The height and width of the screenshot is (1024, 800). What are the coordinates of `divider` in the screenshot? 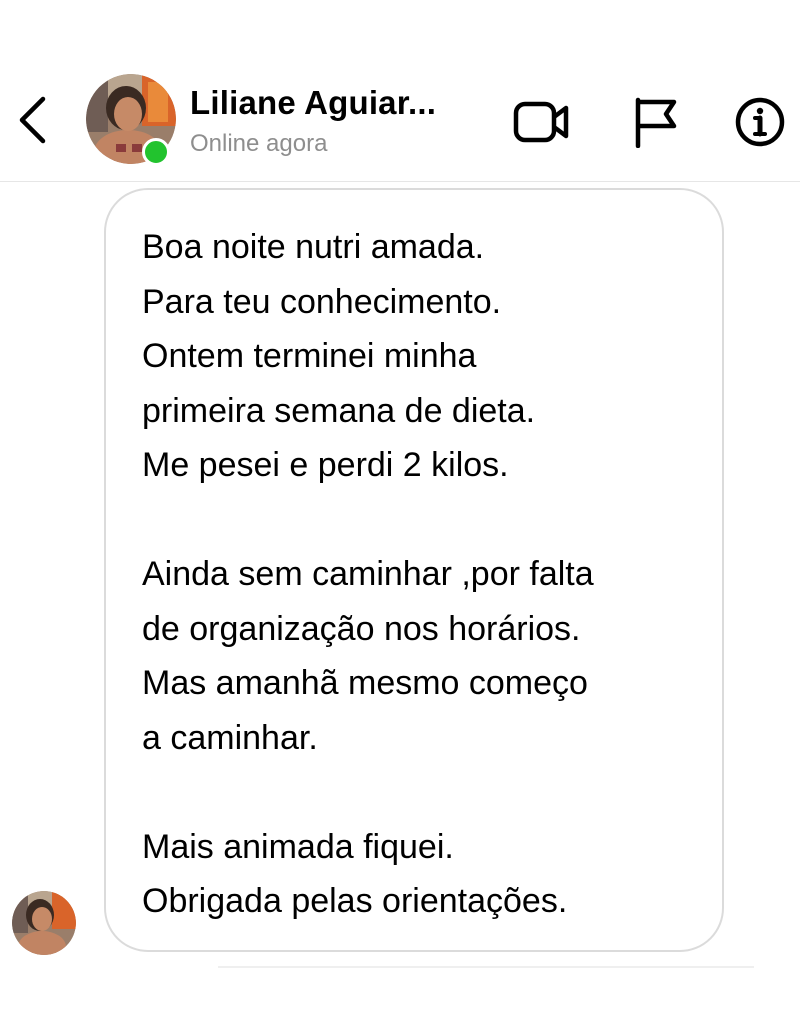 It's located at (486, 967).